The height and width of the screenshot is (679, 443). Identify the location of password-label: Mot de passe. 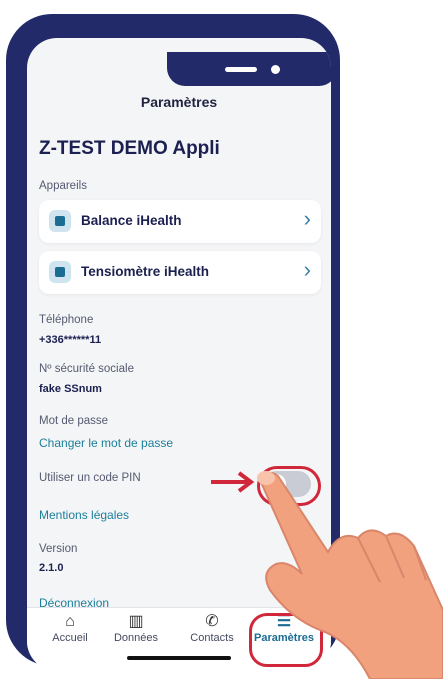
(74, 421).